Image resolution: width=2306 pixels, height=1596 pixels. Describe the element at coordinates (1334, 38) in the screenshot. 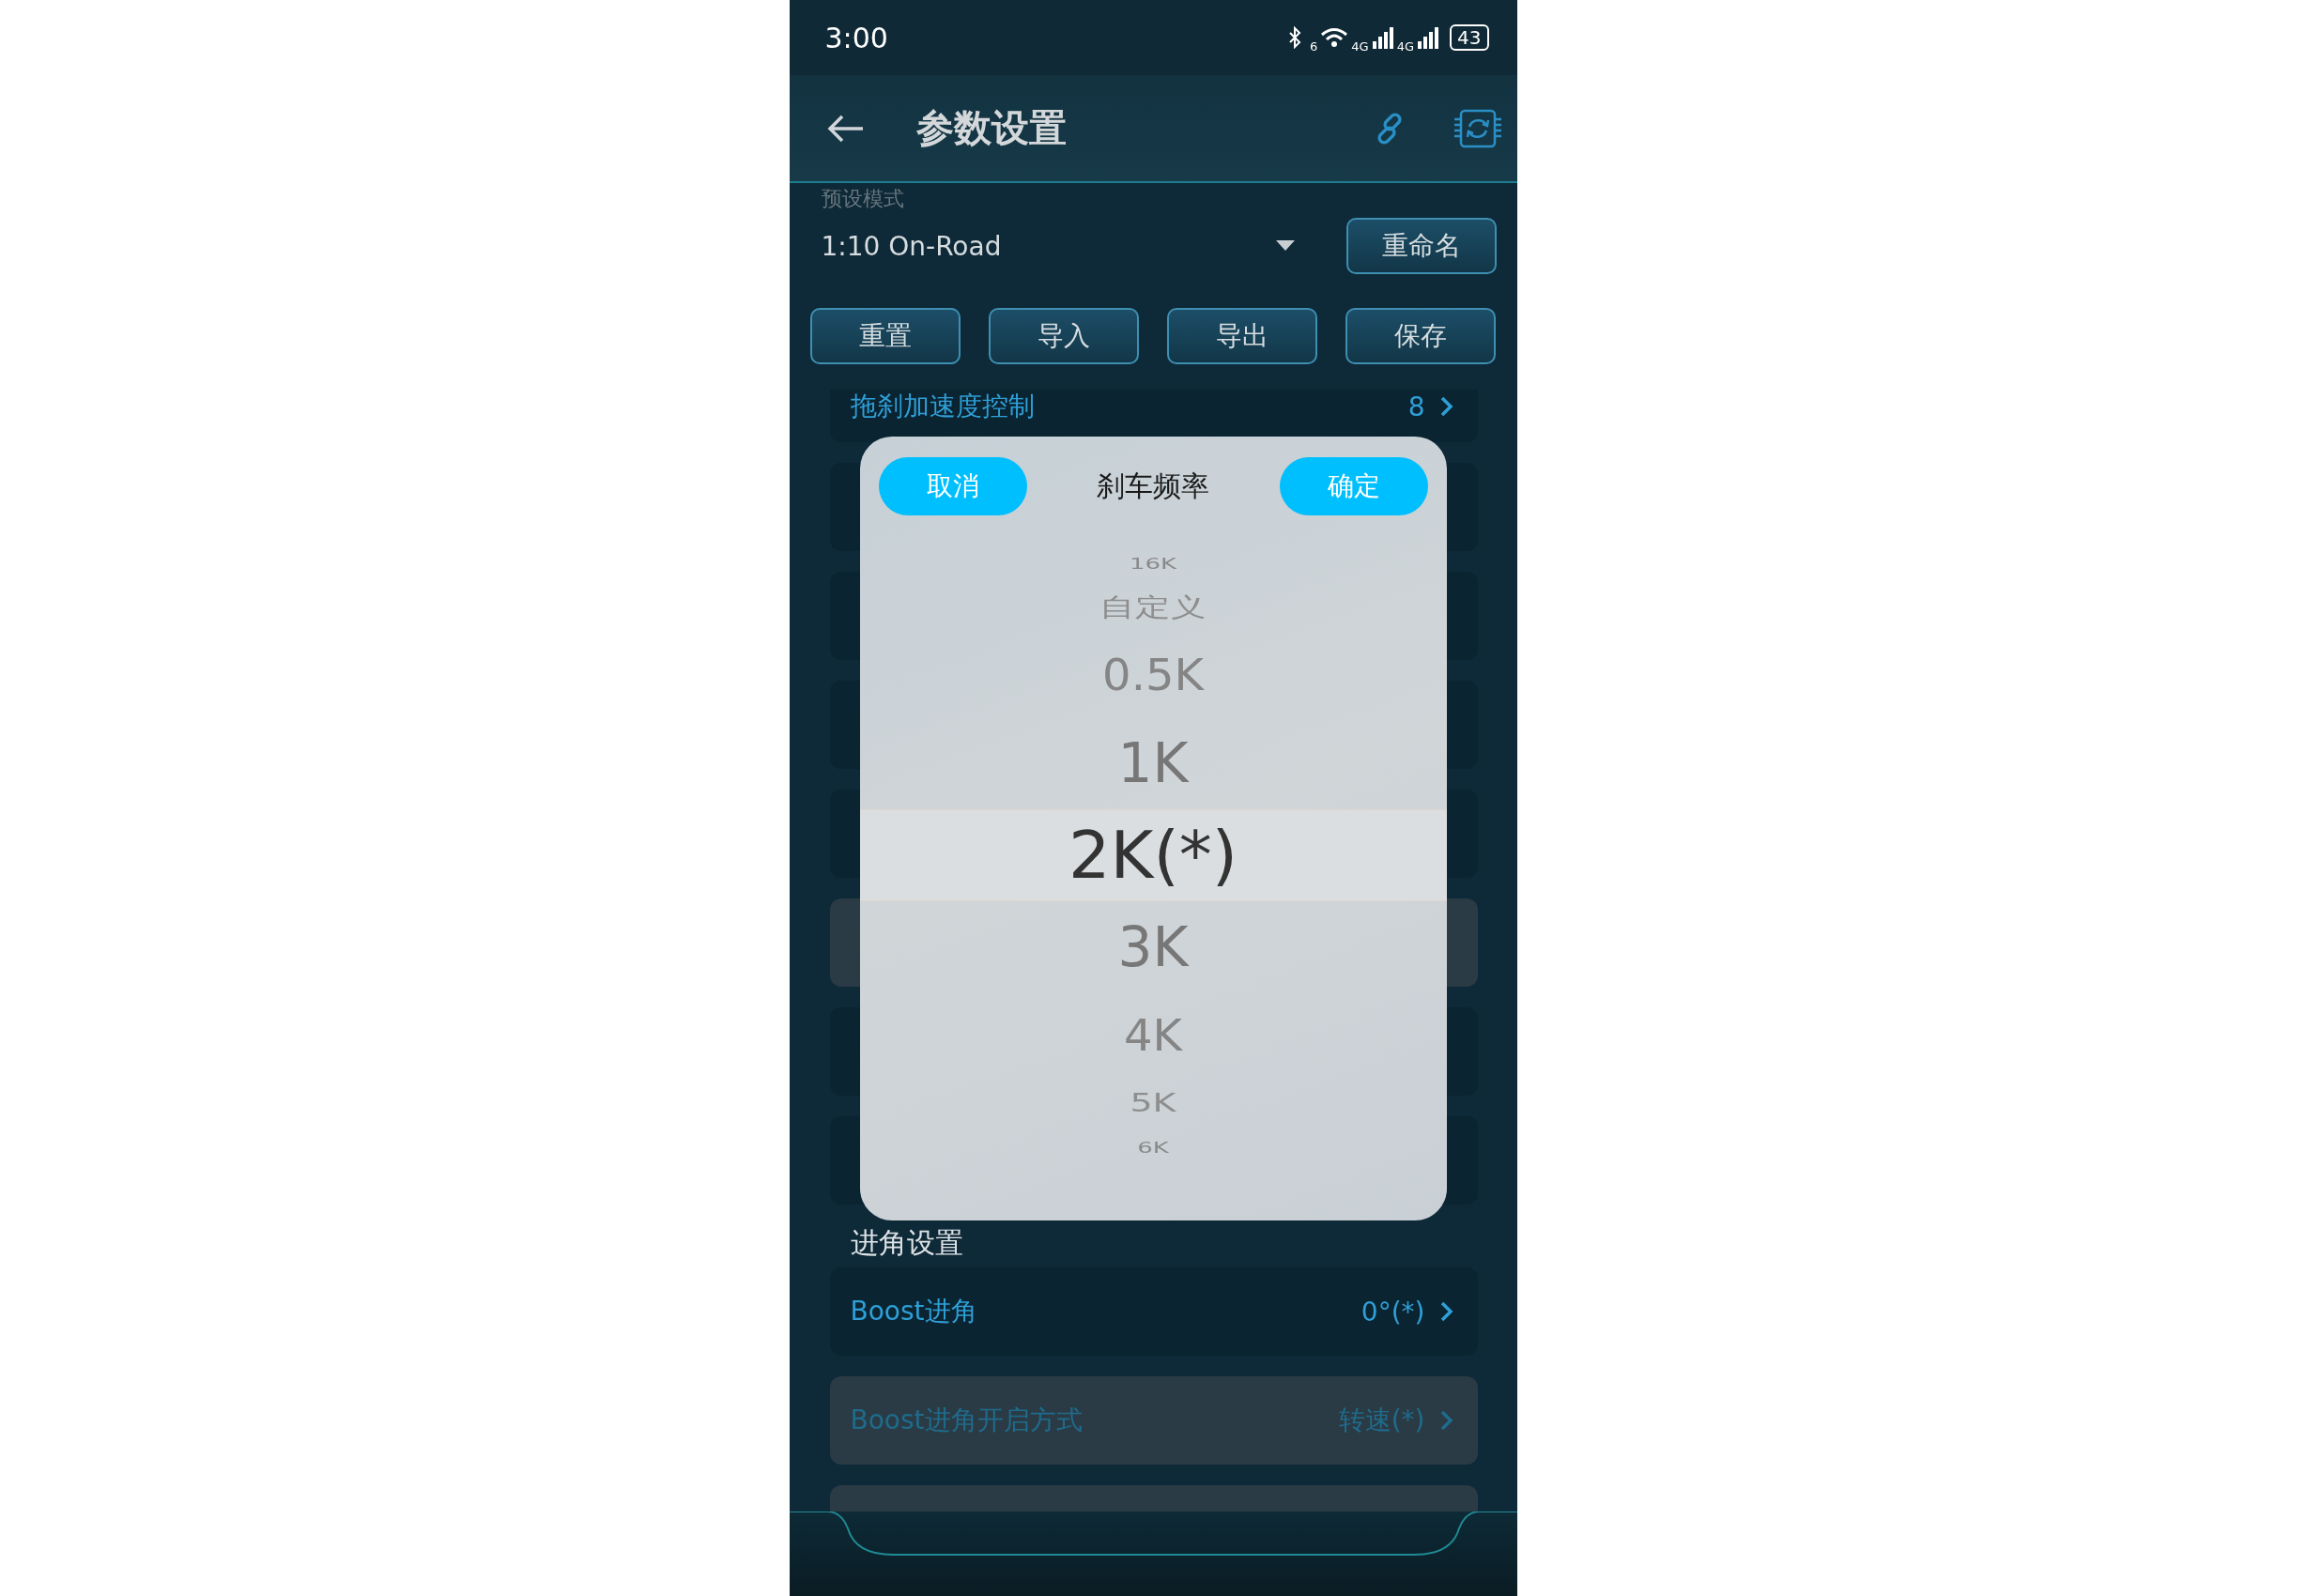

I see `wifi-icon` at that location.